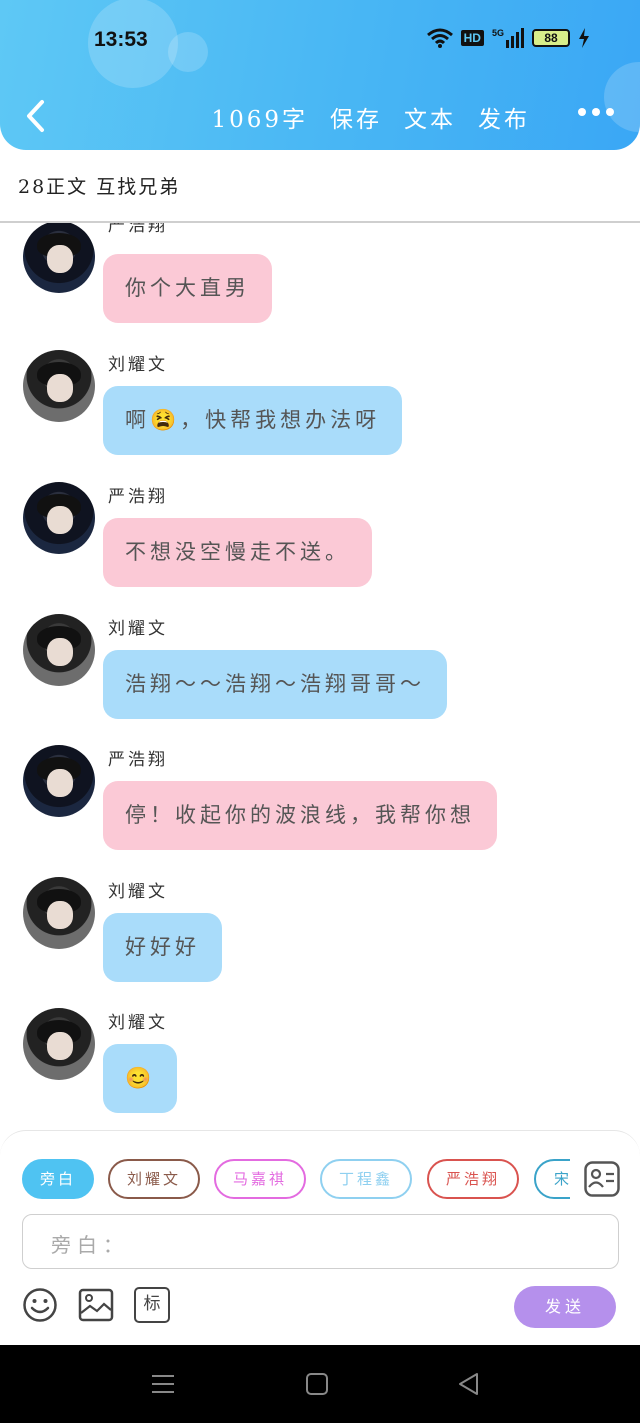 This screenshot has width=640, height=1423. I want to click on more-options-icon, so click(596, 112).